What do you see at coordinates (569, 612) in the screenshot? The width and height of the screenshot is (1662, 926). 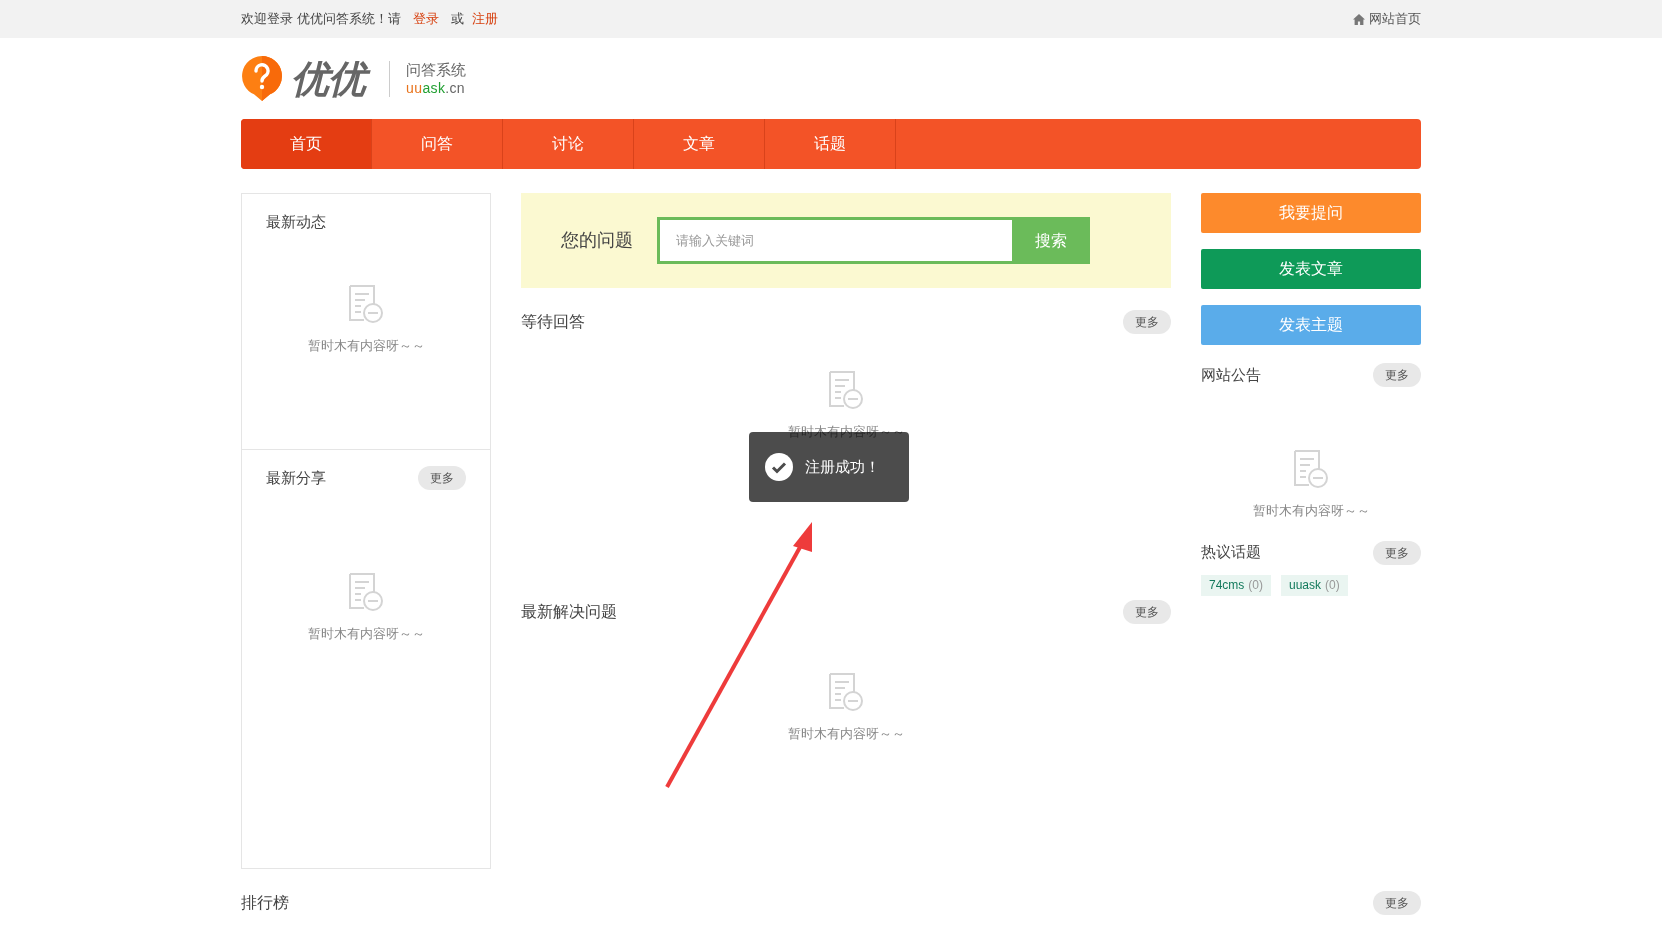 I see `section-title: 最新解决问题` at bounding box center [569, 612].